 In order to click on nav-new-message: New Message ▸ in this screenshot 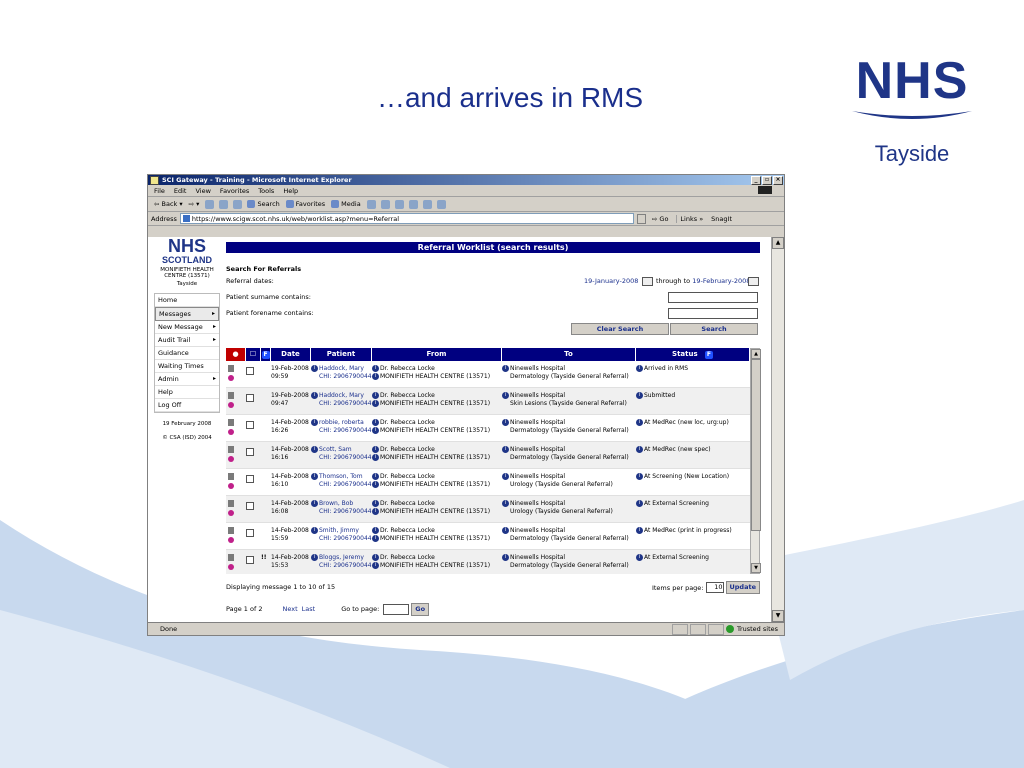, I will do `click(187, 327)`.